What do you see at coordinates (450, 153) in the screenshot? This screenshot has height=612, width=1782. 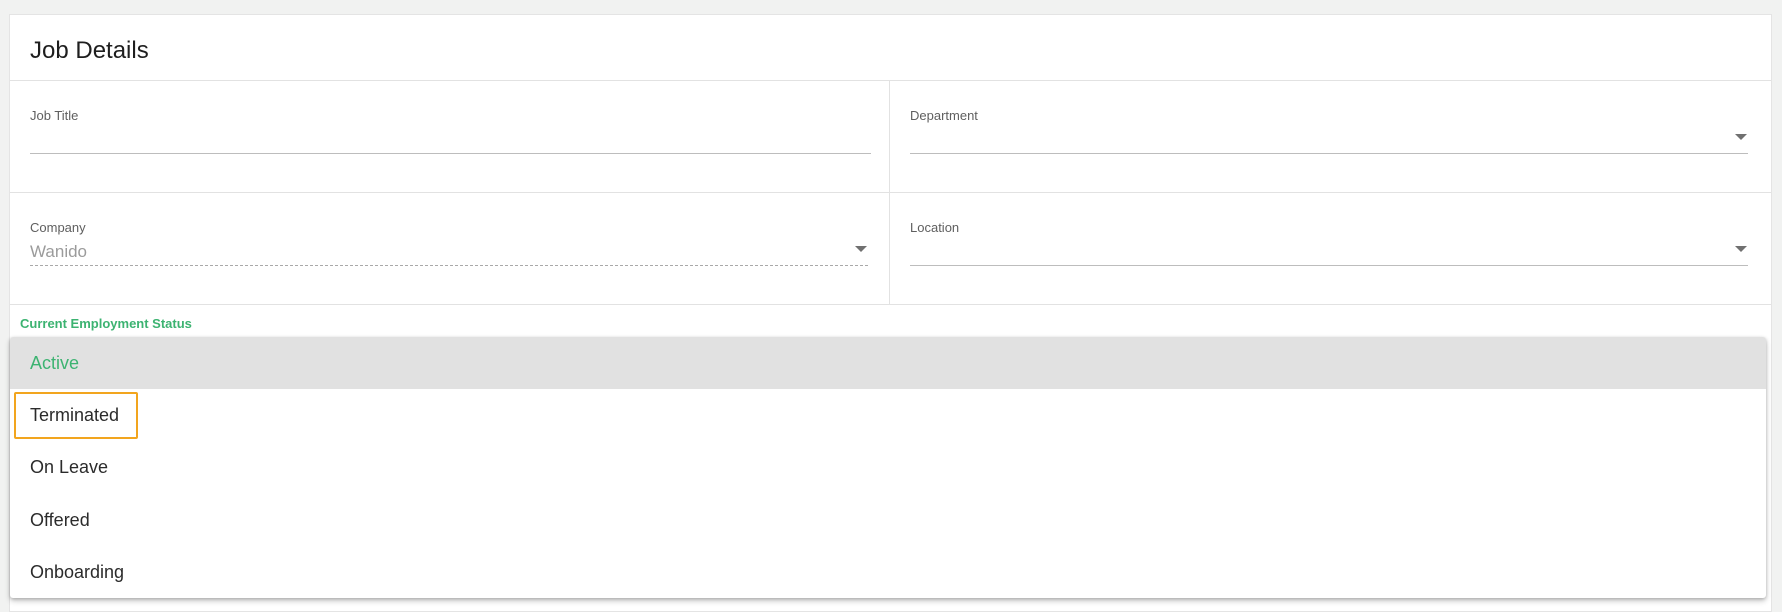 I see `job-title-underline` at bounding box center [450, 153].